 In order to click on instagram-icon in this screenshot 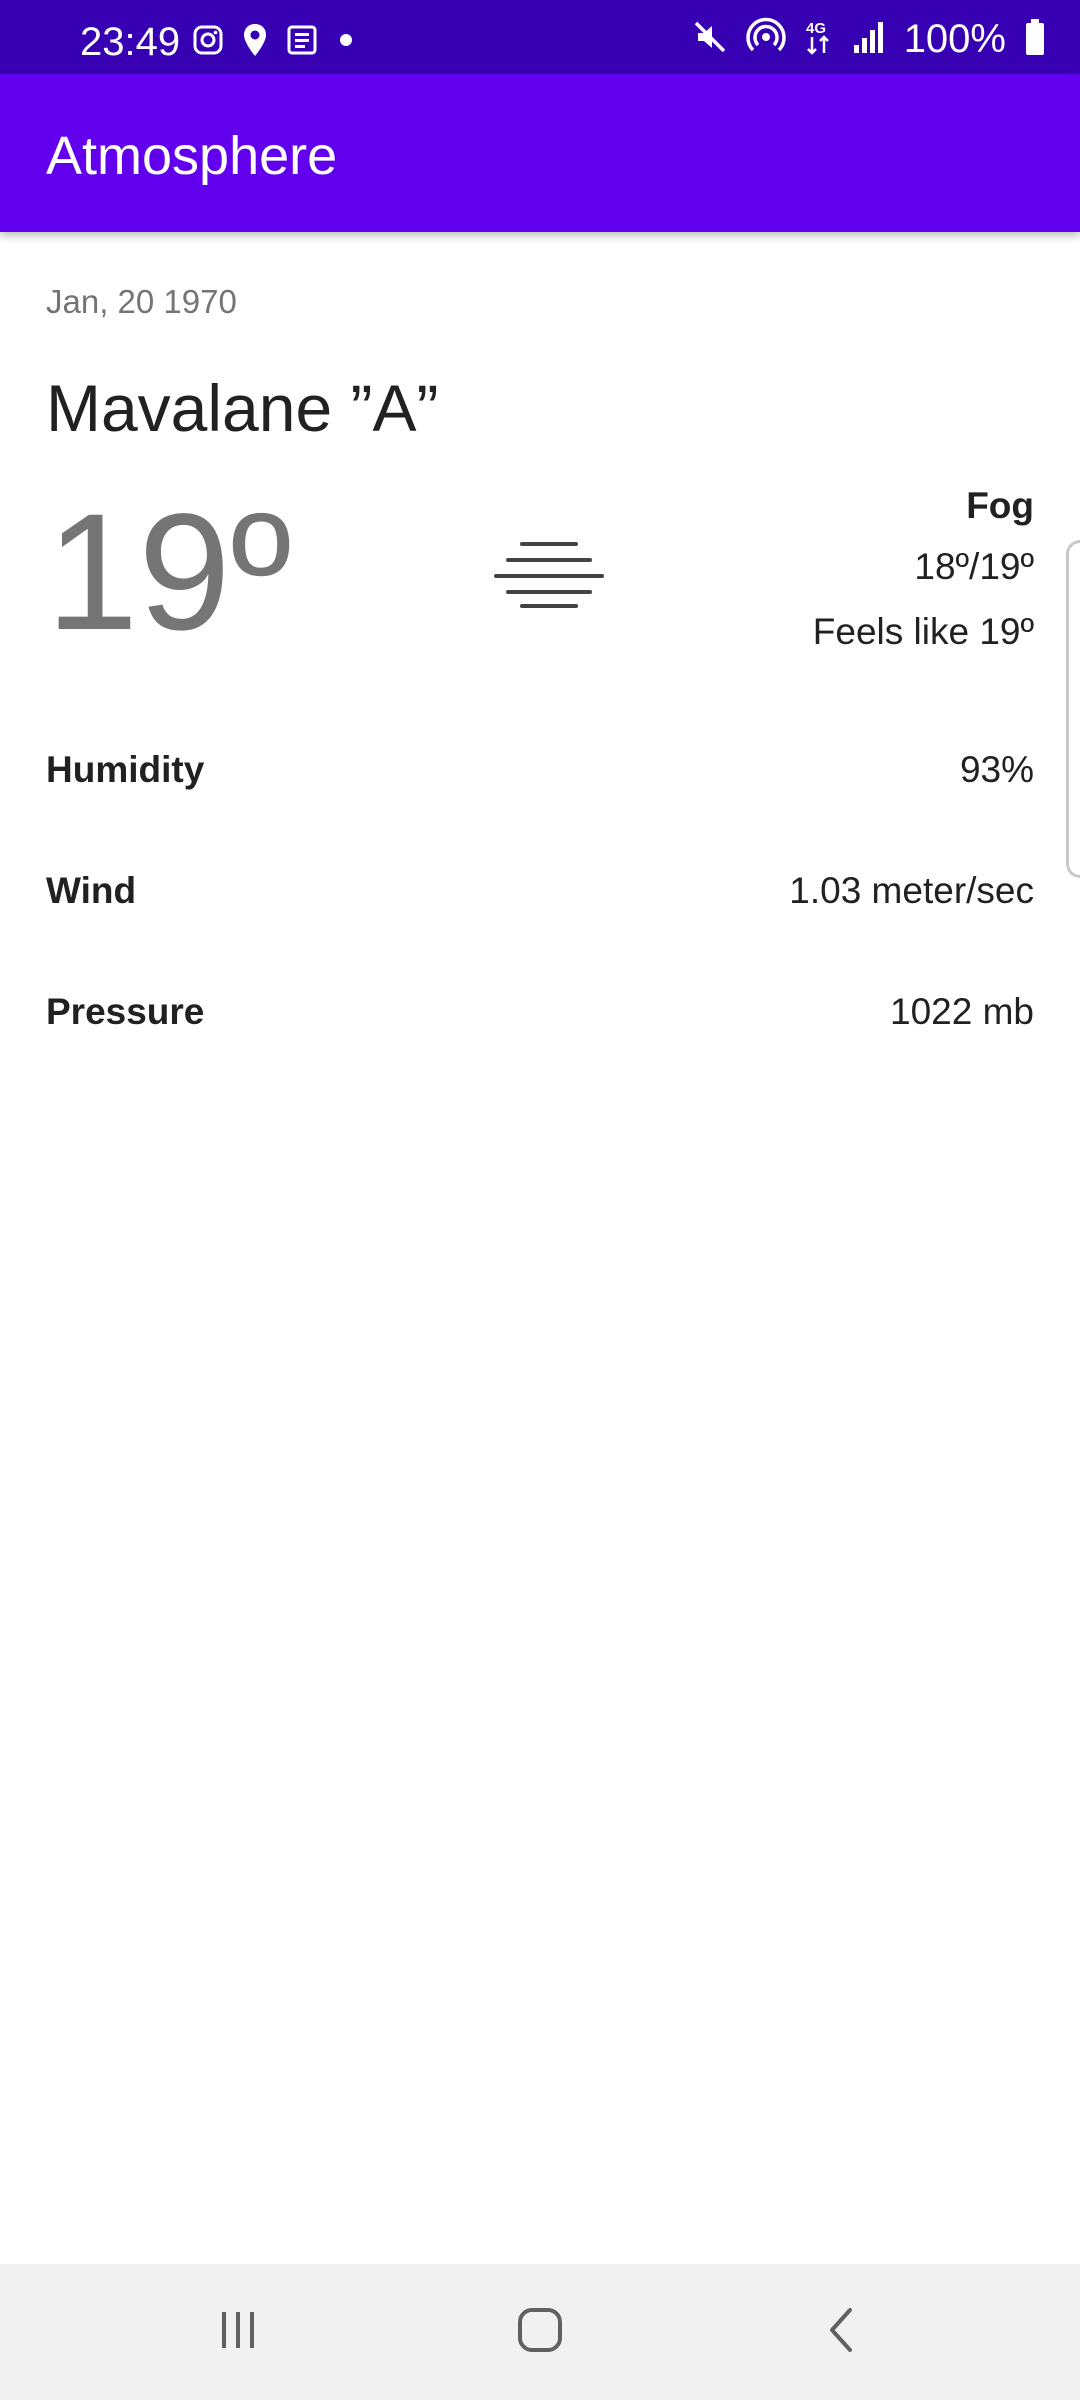, I will do `click(208, 42)`.